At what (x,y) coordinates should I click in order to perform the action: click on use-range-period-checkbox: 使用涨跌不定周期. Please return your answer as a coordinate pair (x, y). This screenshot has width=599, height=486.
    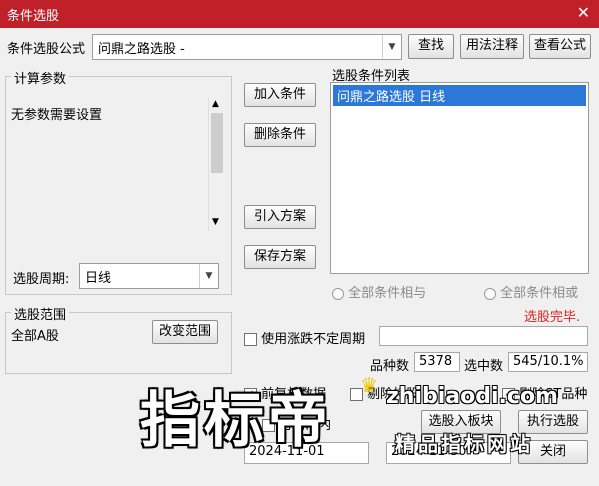
    Looking at the image, I should click on (304, 337).